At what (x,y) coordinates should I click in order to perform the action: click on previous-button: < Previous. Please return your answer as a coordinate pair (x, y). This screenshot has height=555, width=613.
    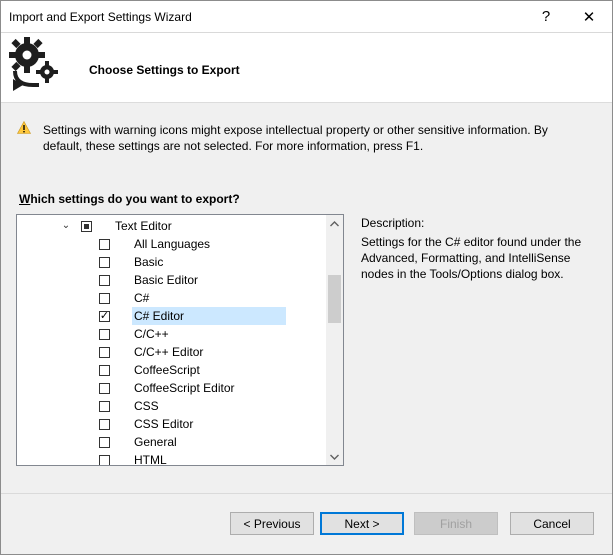
    Looking at the image, I should click on (272, 523).